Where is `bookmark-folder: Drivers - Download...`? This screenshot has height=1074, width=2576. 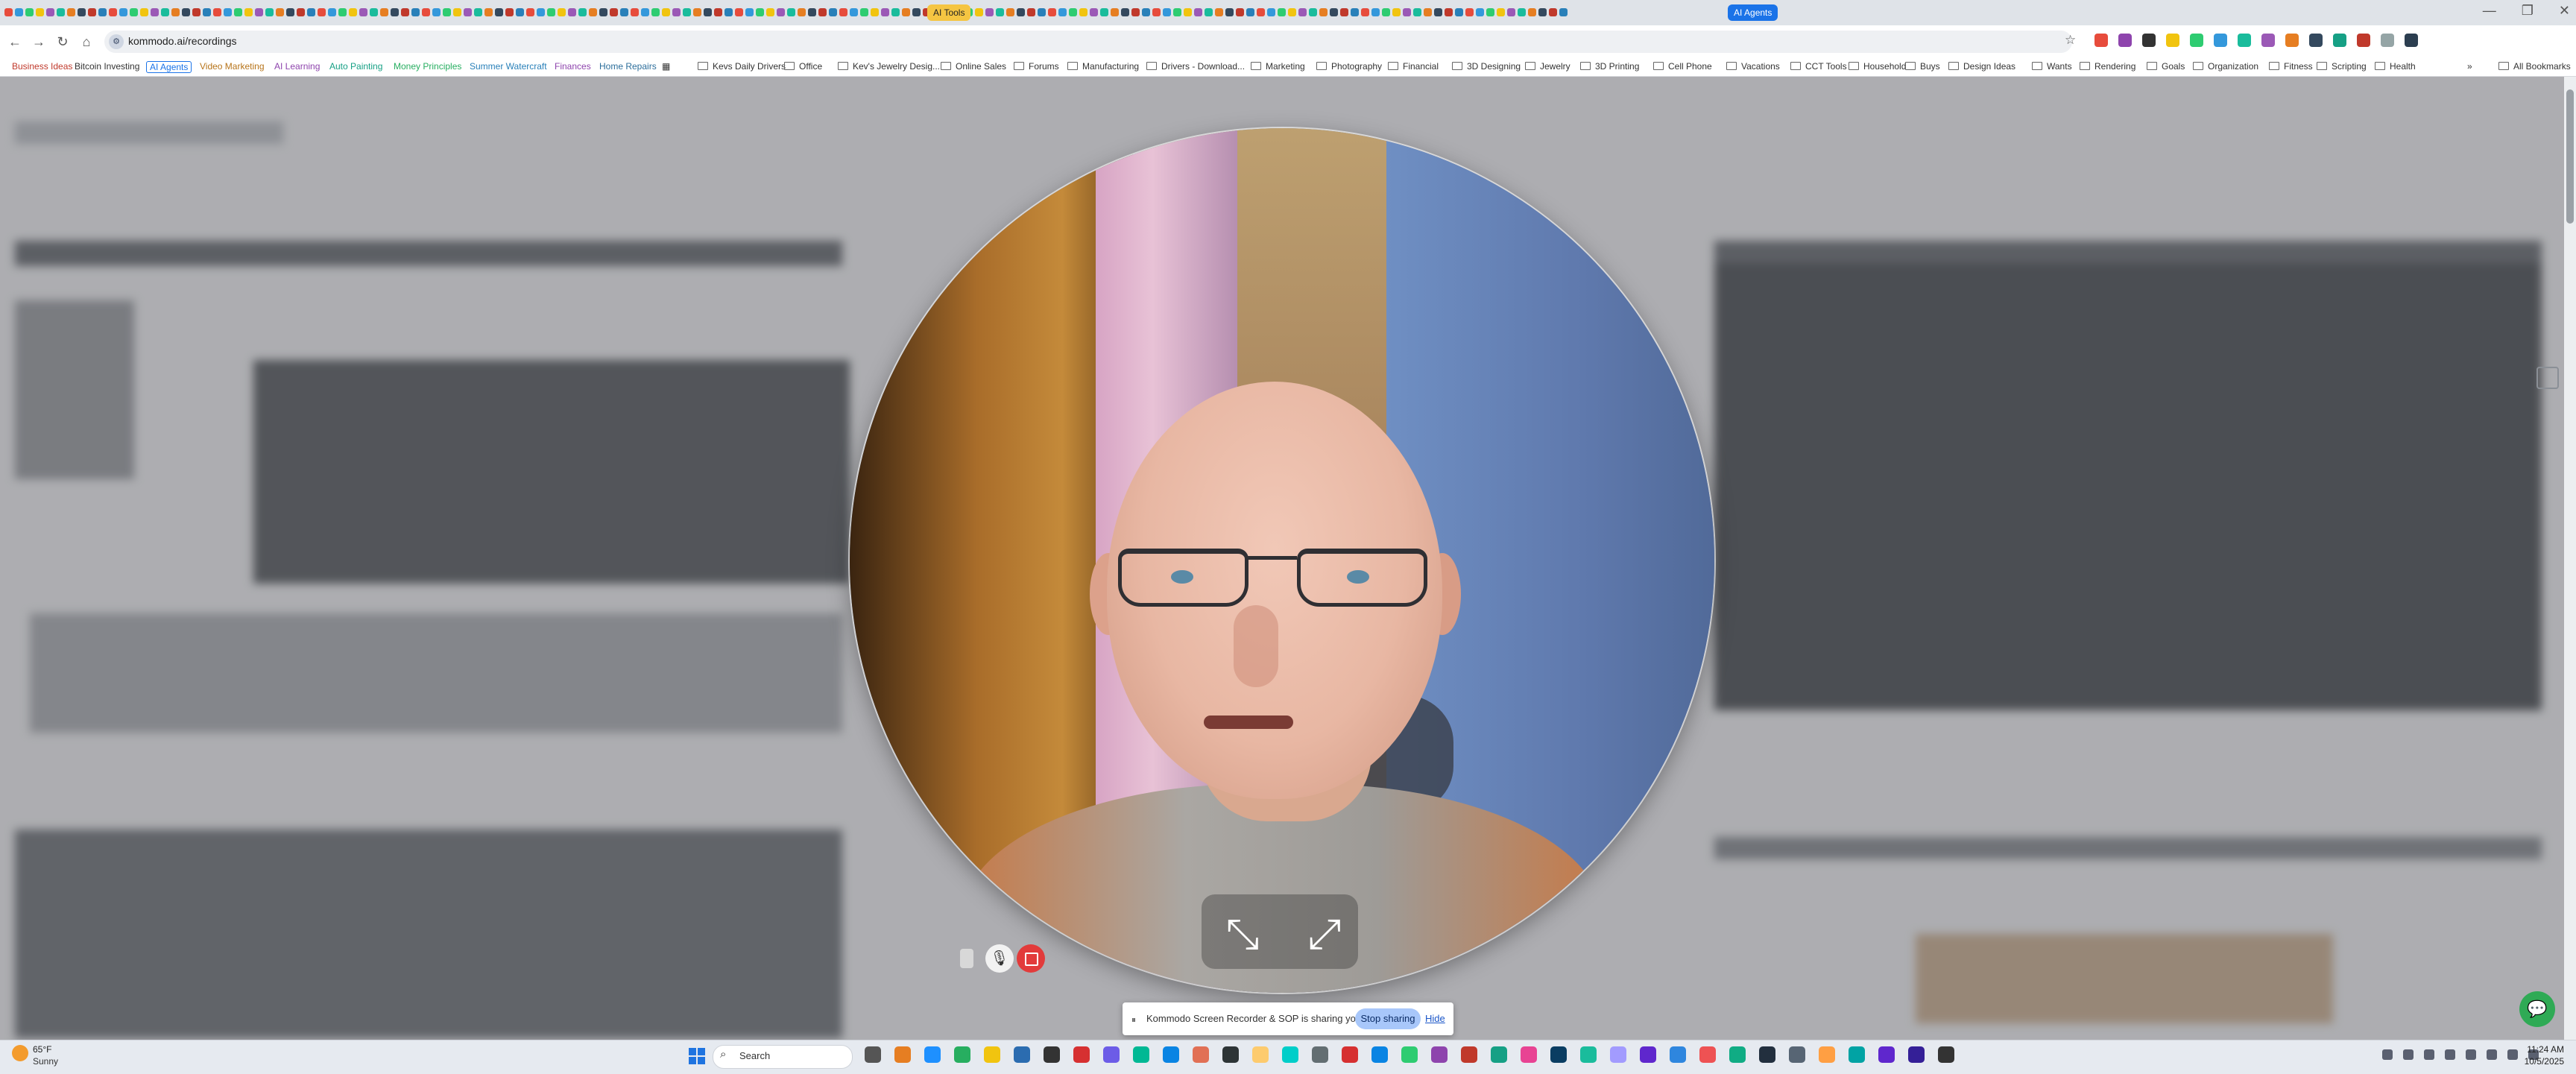
bookmark-folder: Drivers - Download... is located at coordinates (1196, 66).